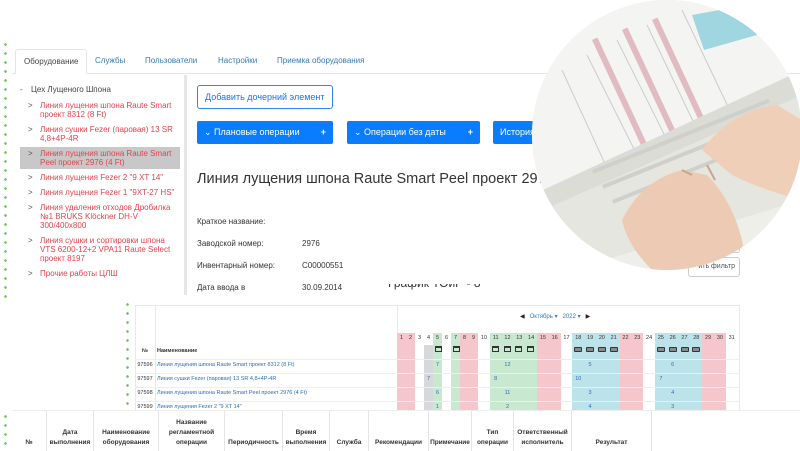 The image size is (800, 451). I want to click on tree-item: > Прочие работы ЦЛШ, so click(100, 273).